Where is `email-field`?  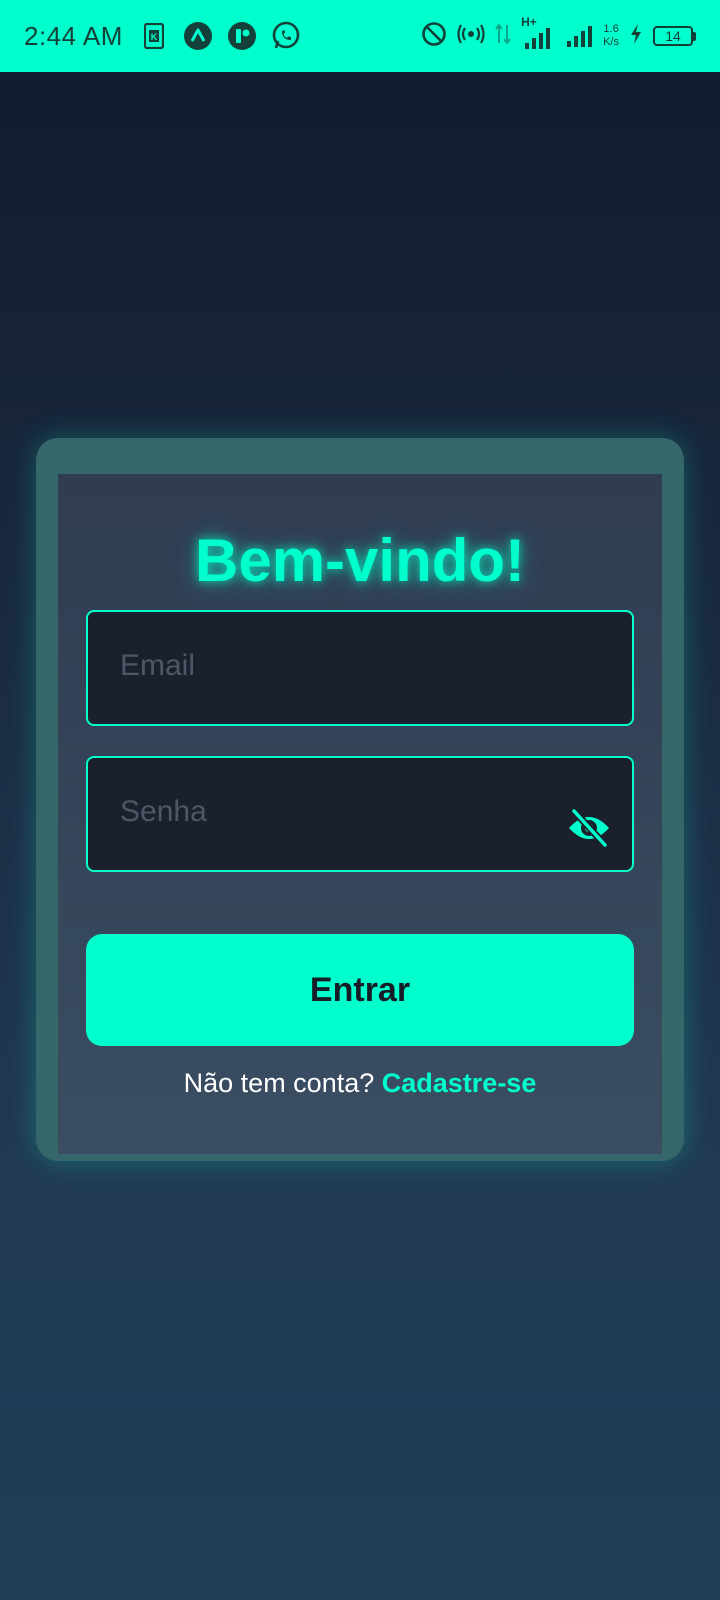 email-field is located at coordinates (360, 668).